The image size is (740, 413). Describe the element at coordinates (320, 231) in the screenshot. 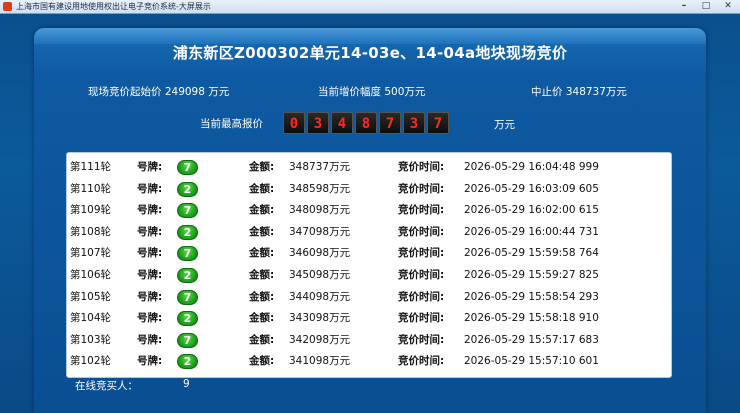

I see `bid-amount: 347098万元` at that location.